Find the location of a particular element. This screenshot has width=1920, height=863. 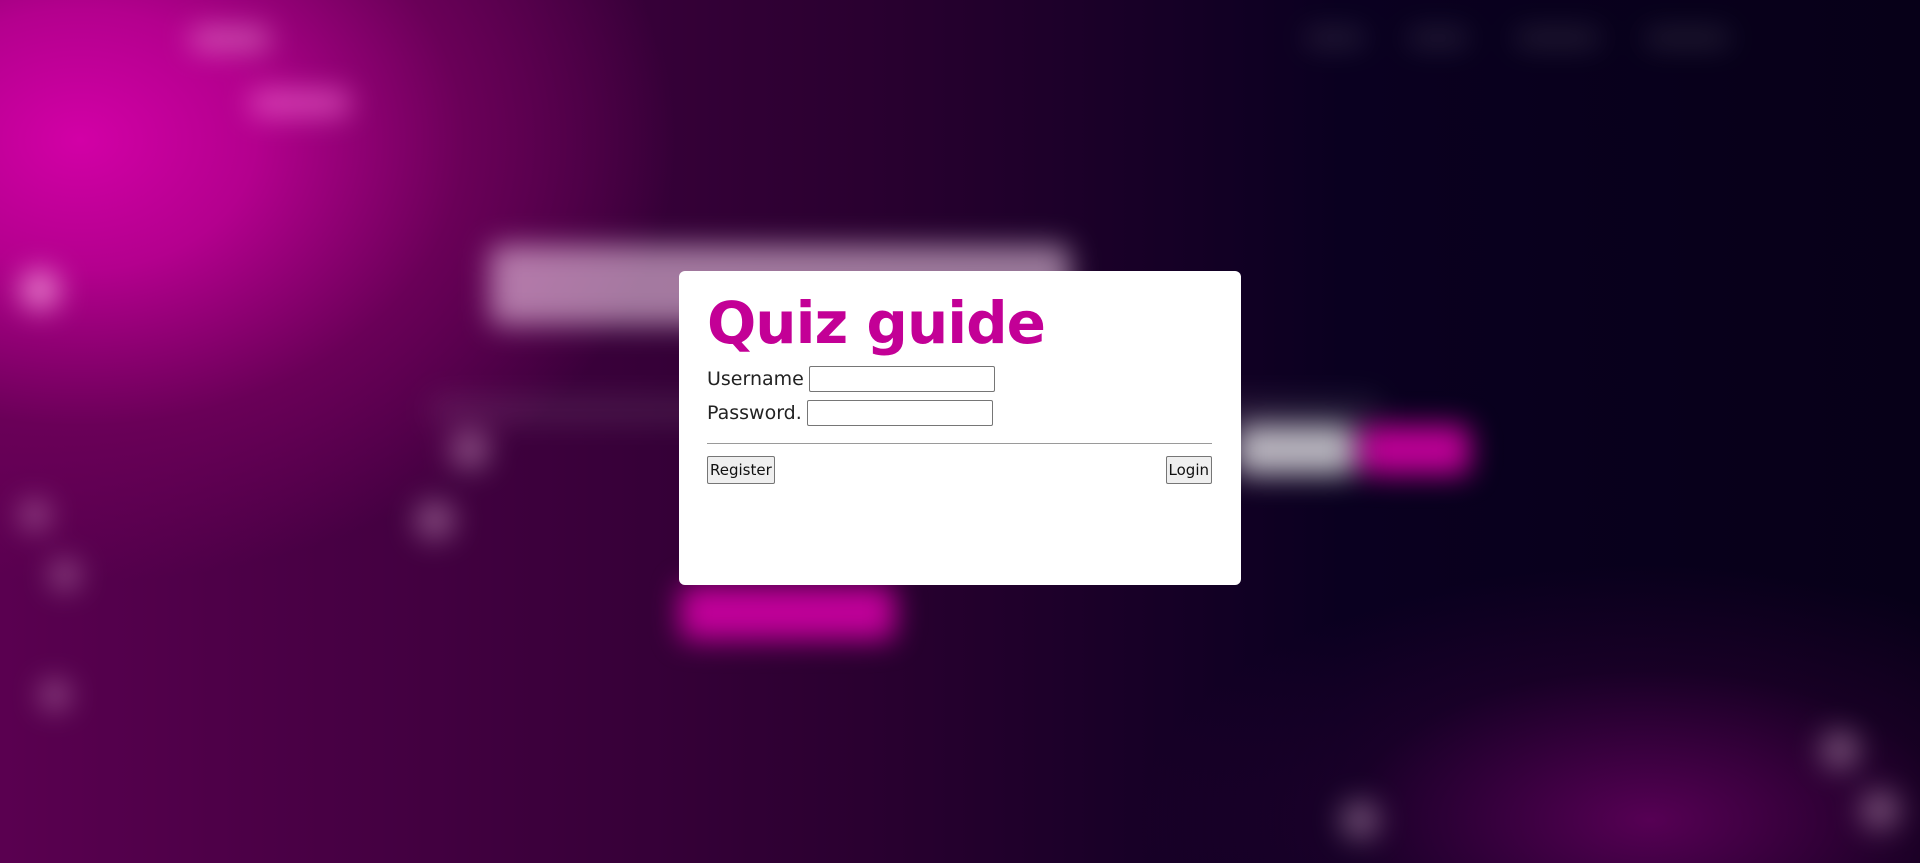

password-input is located at coordinates (899, 413).